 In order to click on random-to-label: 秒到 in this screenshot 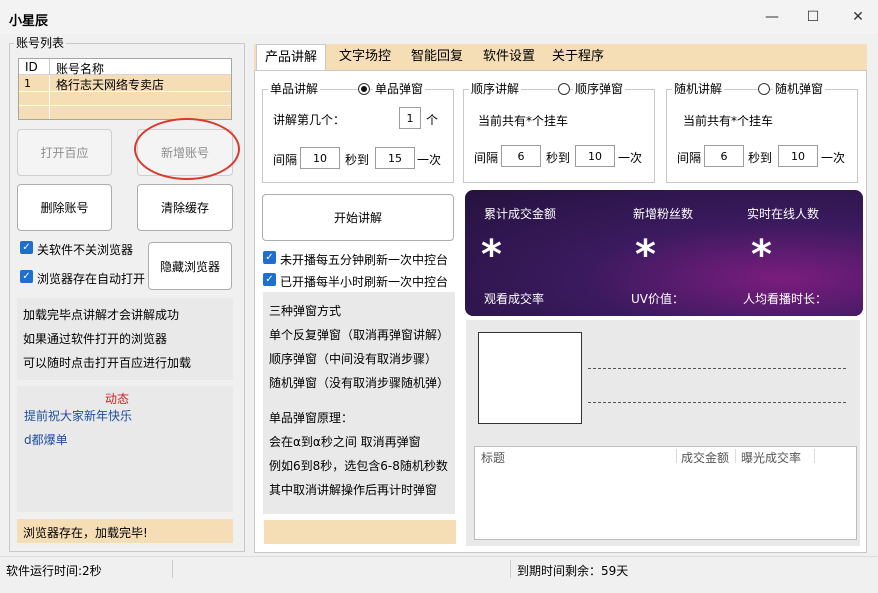, I will do `click(760, 158)`.